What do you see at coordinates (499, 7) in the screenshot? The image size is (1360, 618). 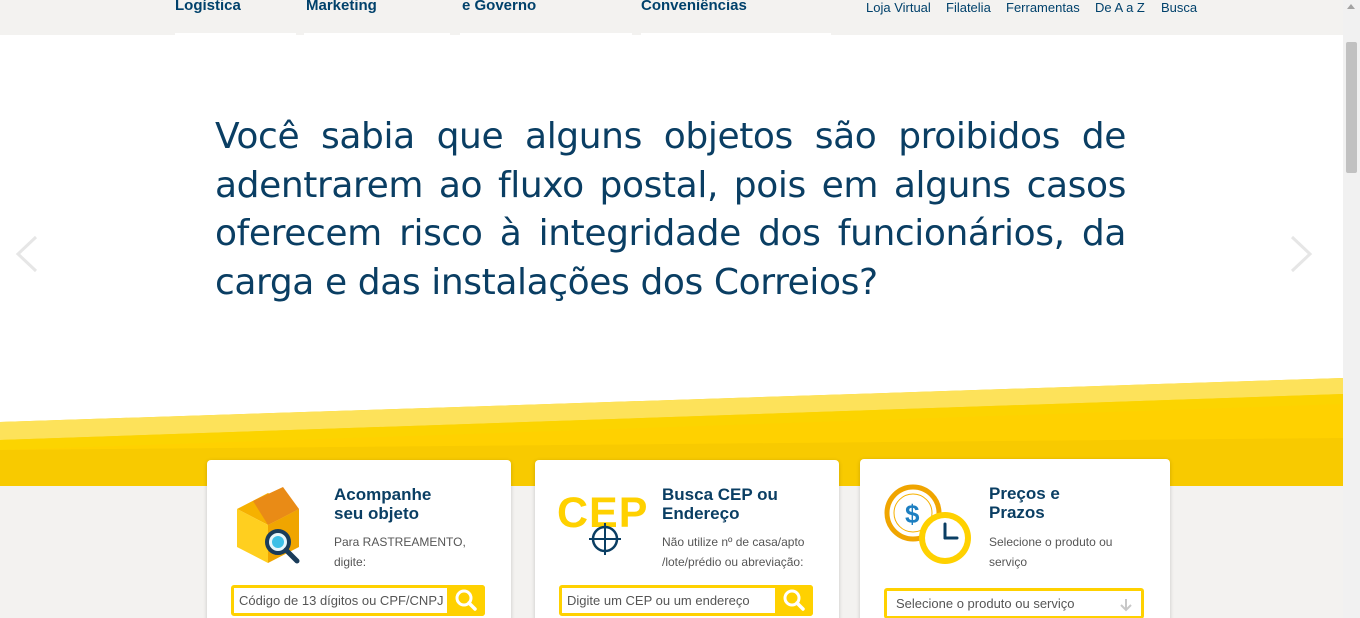 I see `nav-item-governo: e Governo` at bounding box center [499, 7].